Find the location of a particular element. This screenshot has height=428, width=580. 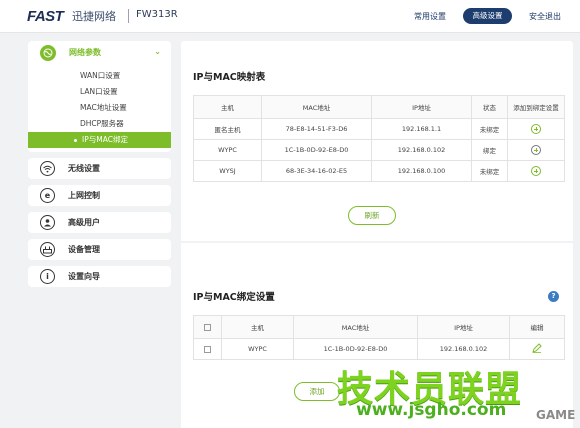

cell-ip: 192.168.1.1 is located at coordinates (421, 129).